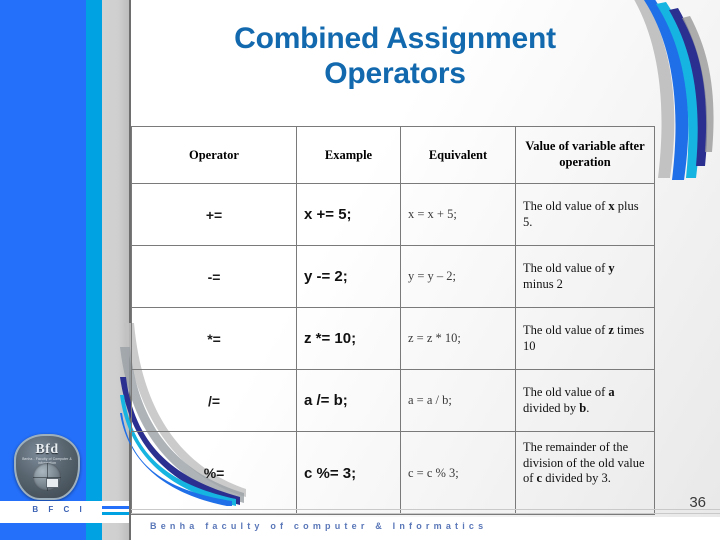 The image size is (720, 540). I want to click on cell-equivalent: z = z * 10;, so click(458, 338).